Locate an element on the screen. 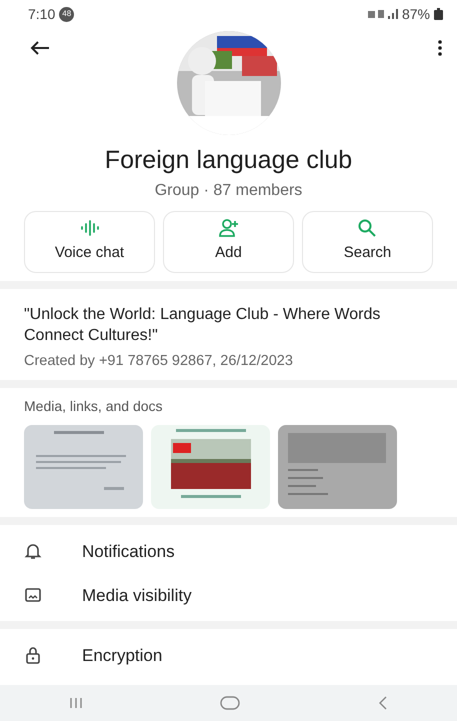 The image size is (457, 721). created-info: Created by +91 78765 92867, 26/12/2023 is located at coordinates (159, 361).